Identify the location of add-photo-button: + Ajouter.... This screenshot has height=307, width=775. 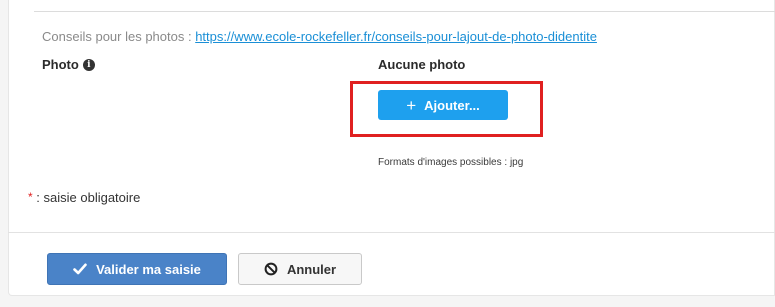
(443, 105).